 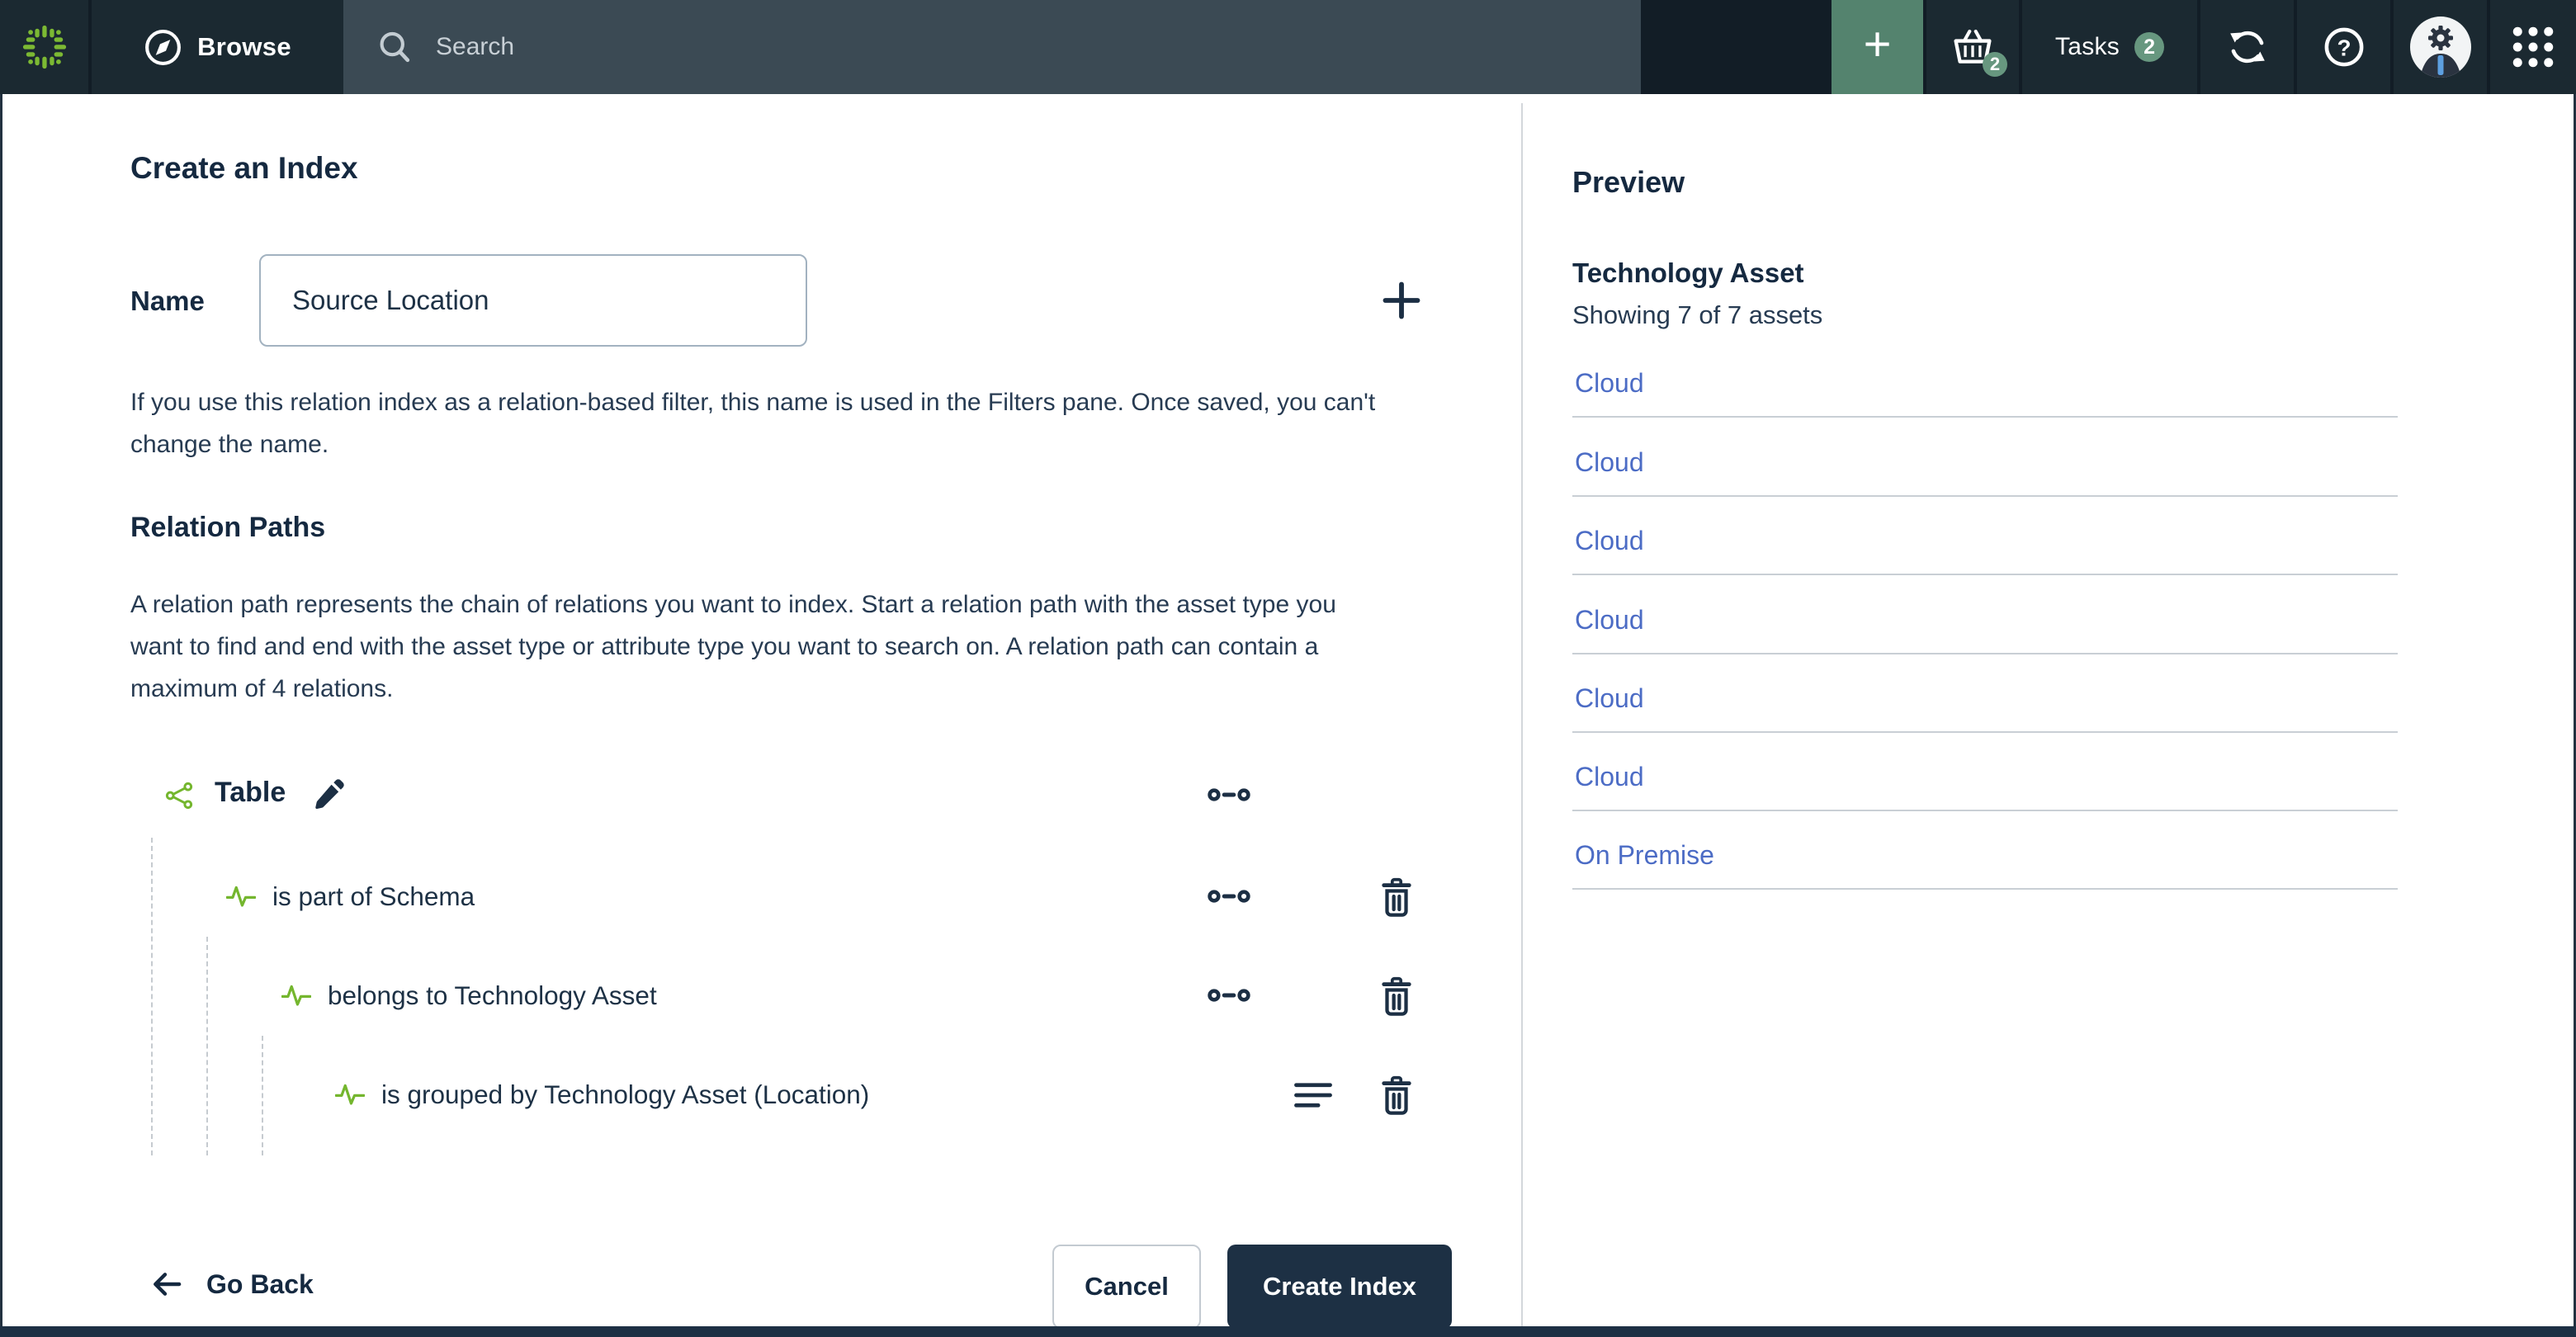 I want to click on relation-paths-heading: Relation Paths, so click(x=228, y=527).